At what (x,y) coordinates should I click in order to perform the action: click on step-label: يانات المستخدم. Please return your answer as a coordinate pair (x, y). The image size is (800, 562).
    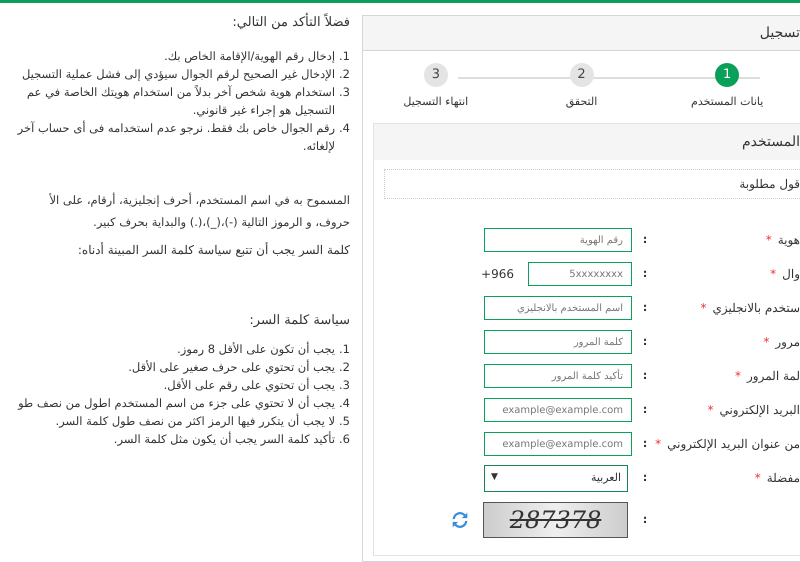
    Looking at the image, I should click on (727, 102).